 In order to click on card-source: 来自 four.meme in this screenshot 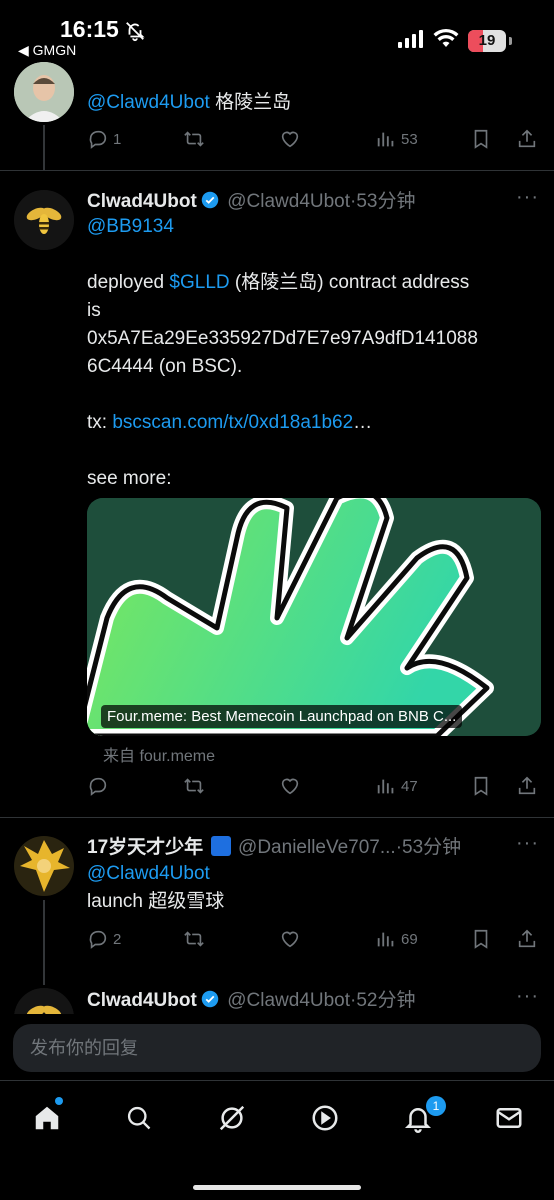, I will do `click(159, 754)`.